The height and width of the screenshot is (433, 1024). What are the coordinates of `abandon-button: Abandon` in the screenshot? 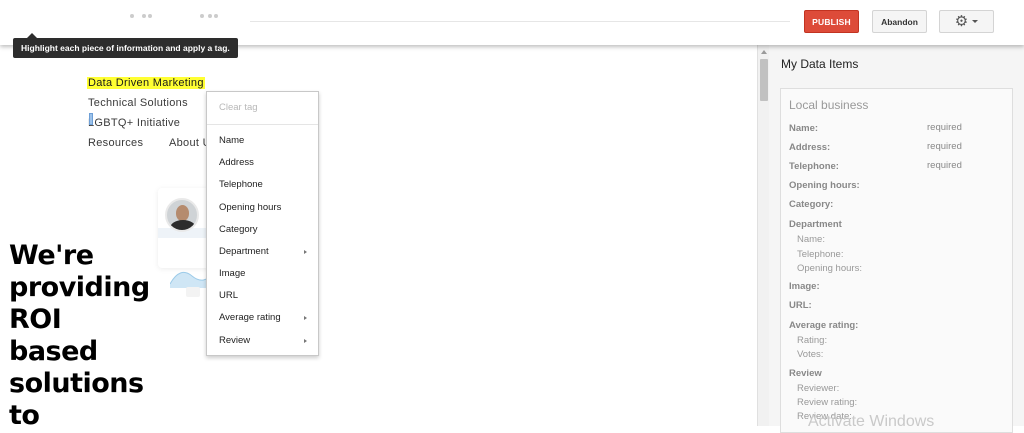 It's located at (899, 21).